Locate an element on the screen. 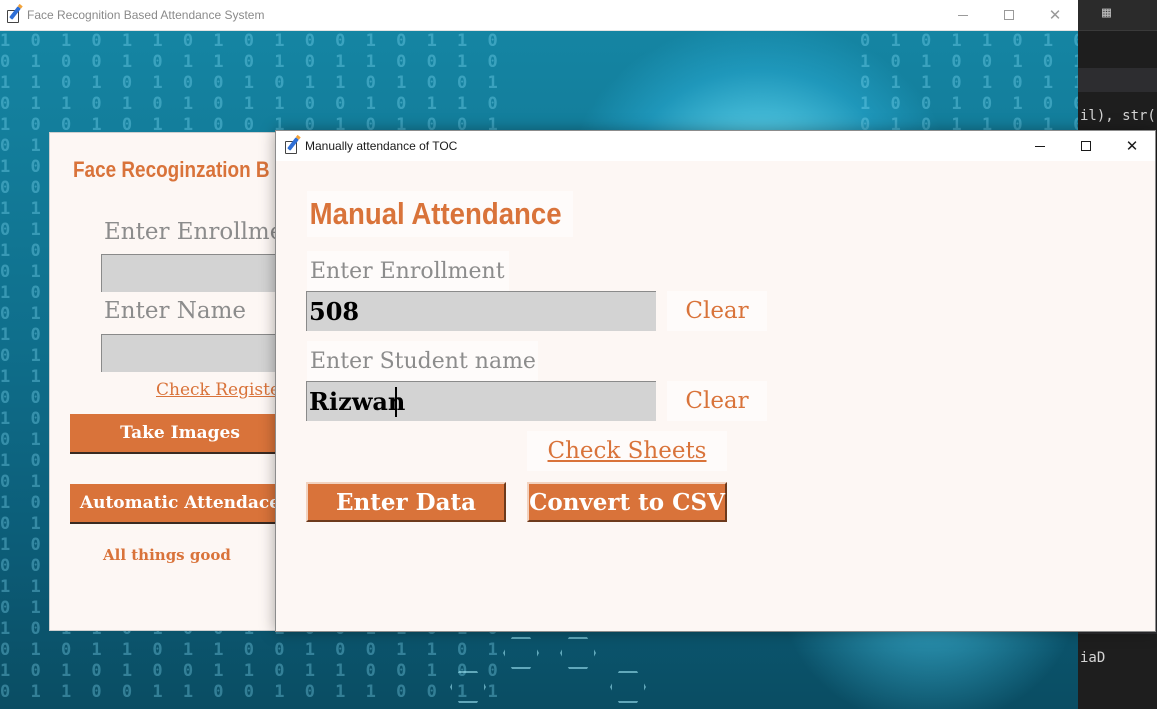  student-name-label: Enter Student name is located at coordinates (423, 361).